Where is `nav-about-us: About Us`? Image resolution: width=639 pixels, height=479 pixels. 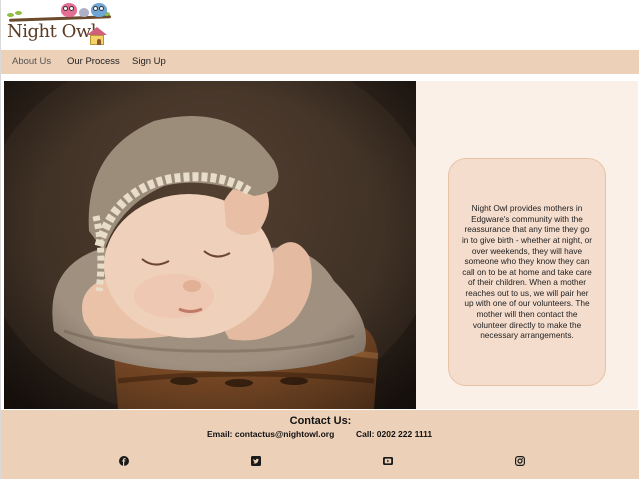 nav-about-us: About Us is located at coordinates (31, 61).